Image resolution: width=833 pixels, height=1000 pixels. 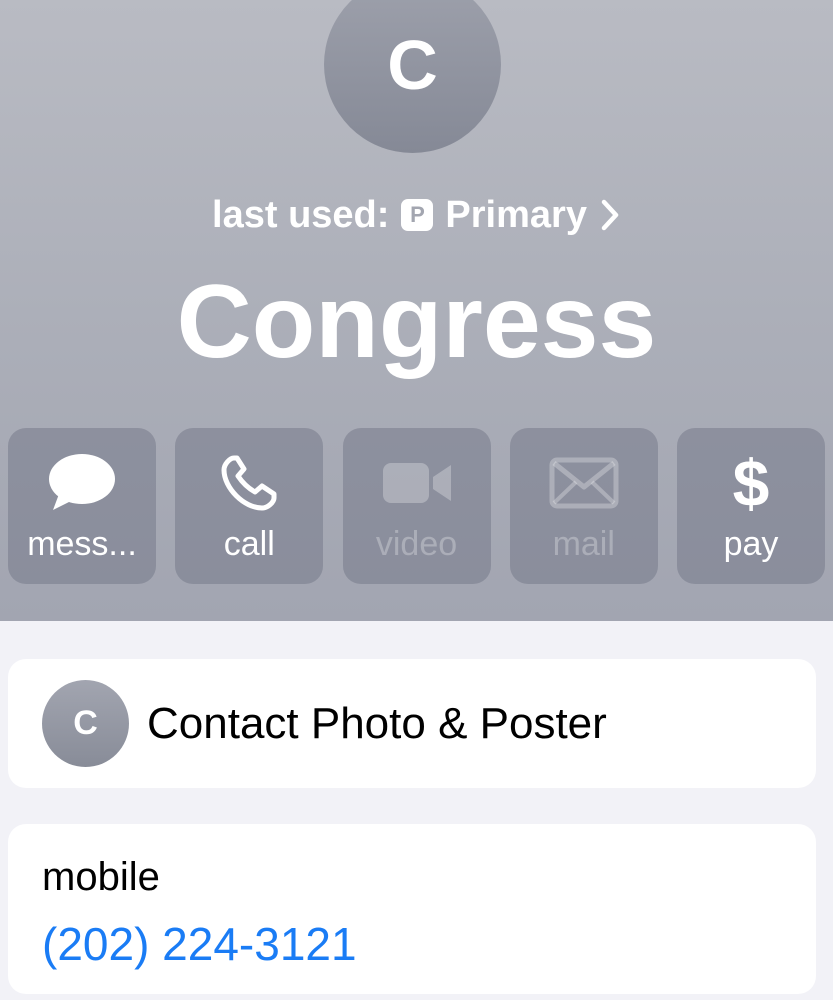 I want to click on video-action-label: video, so click(x=416, y=544).